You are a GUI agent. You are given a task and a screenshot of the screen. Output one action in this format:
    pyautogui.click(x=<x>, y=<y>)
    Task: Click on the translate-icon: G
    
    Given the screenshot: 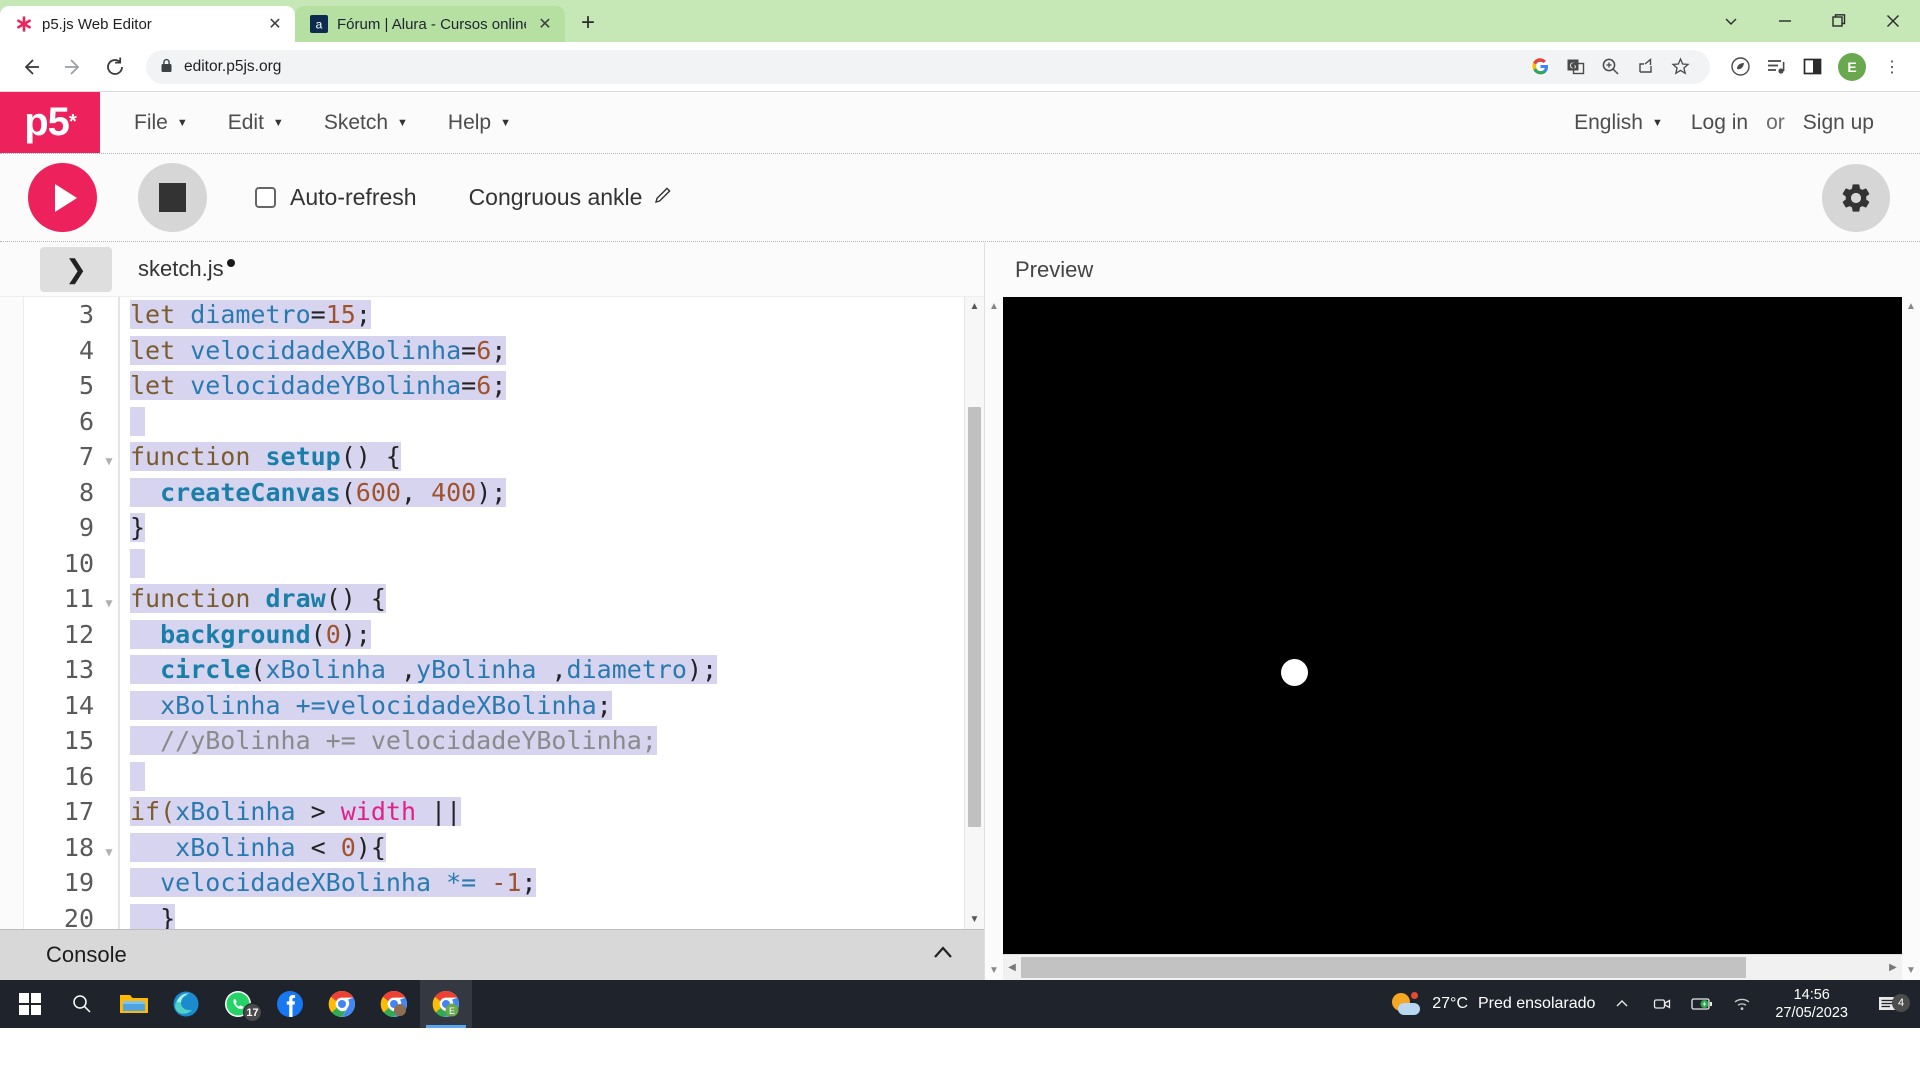 What is the action you would take?
    pyautogui.click(x=1575, y=67)
    